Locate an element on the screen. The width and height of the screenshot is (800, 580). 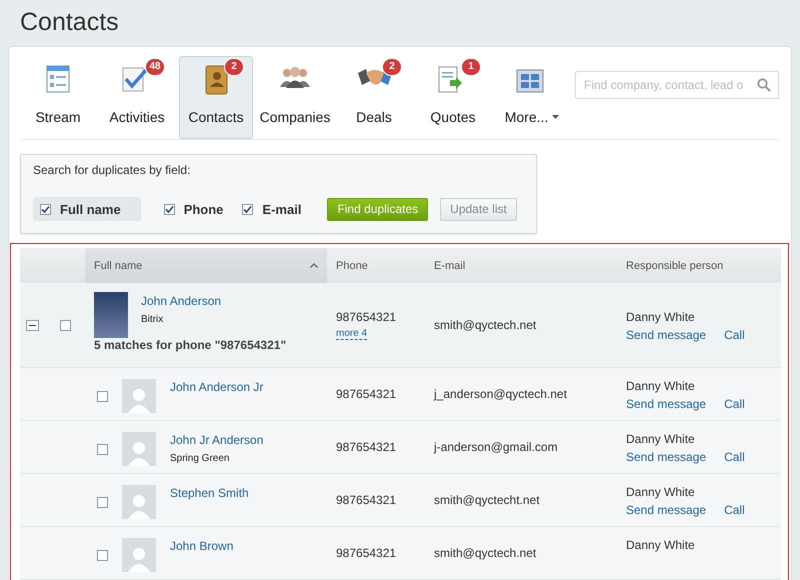
minus-icon is located at coordinates (32, 325).